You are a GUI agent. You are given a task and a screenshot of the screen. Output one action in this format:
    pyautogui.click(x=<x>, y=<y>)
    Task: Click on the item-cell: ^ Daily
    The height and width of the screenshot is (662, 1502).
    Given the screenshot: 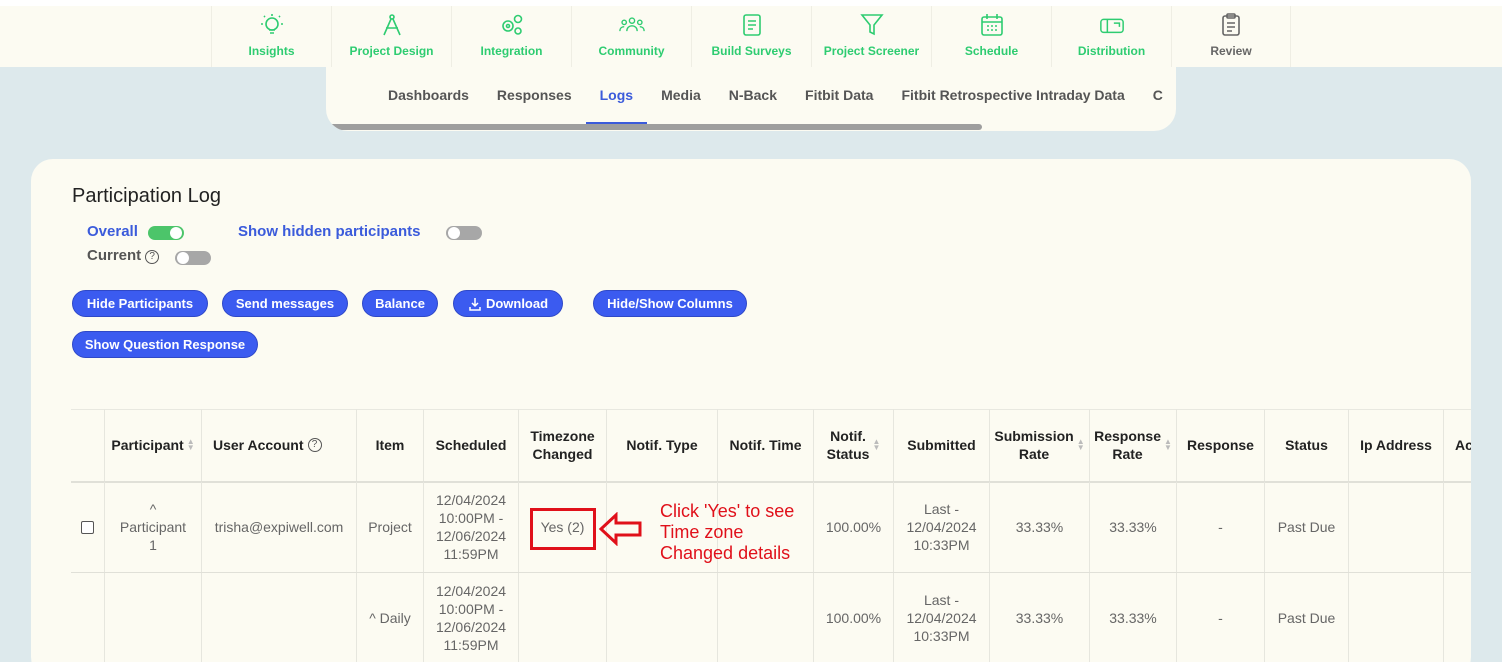 What is the action you would take?
    pyautogui.click(x=390, y=617)
    